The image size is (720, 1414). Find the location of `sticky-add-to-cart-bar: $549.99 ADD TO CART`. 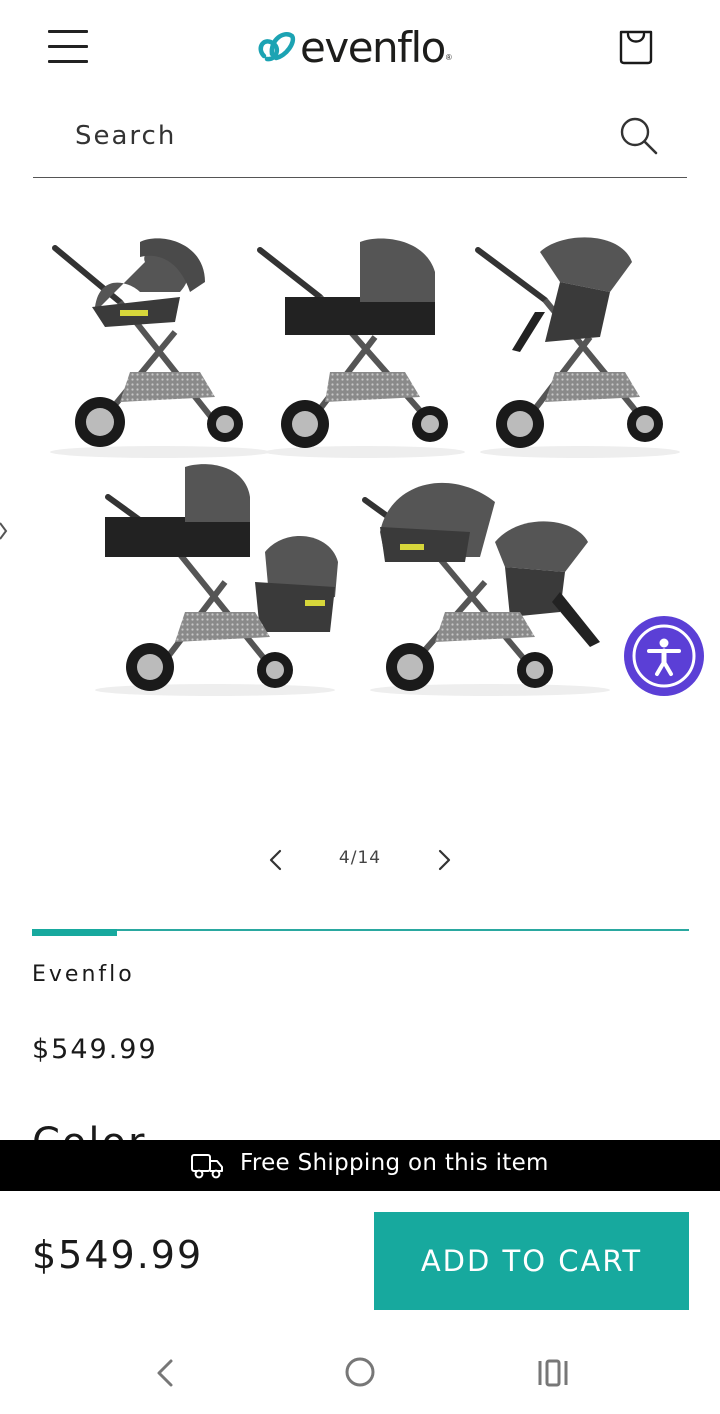

sticky-add-to-cart-bar: $549.99 ADD TO CART is located at coordinates (360, 1261).